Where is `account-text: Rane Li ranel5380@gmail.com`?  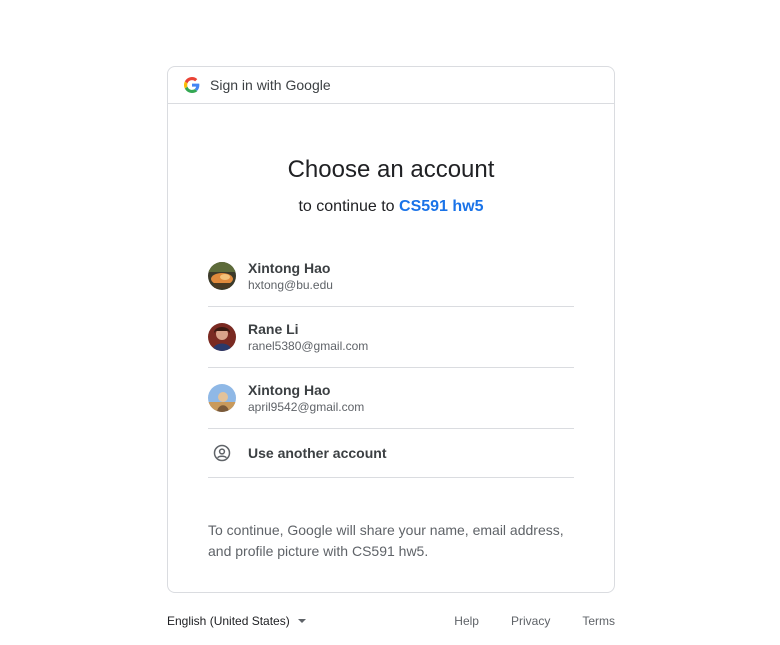
account-text: Rane Li ranel5380@gmail.com is located at coordinates (308, 337).